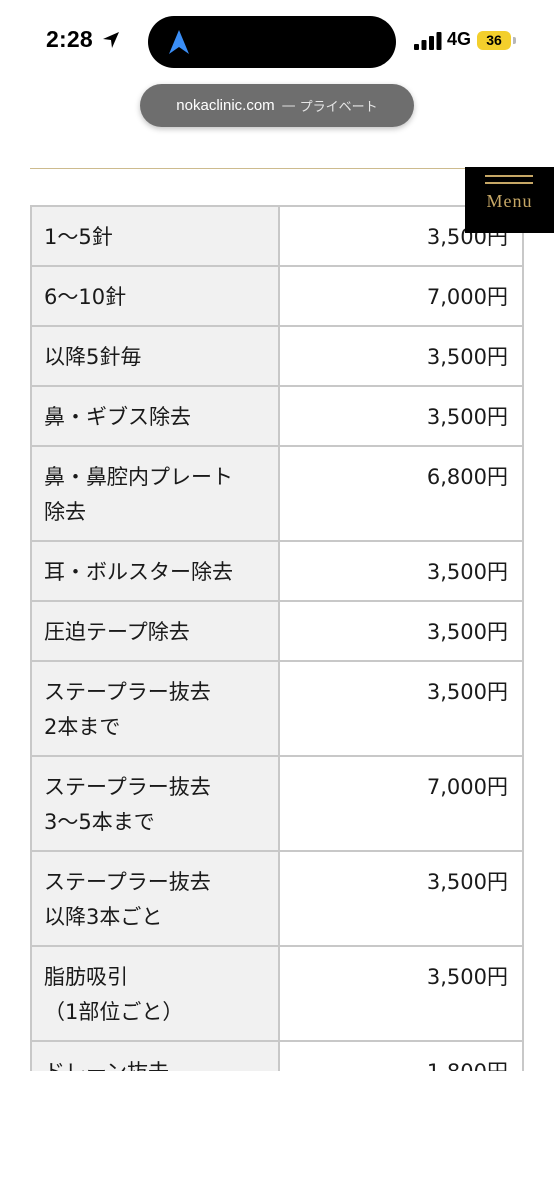  I want to click on price-cell: 6,800円, so click(401, 493).